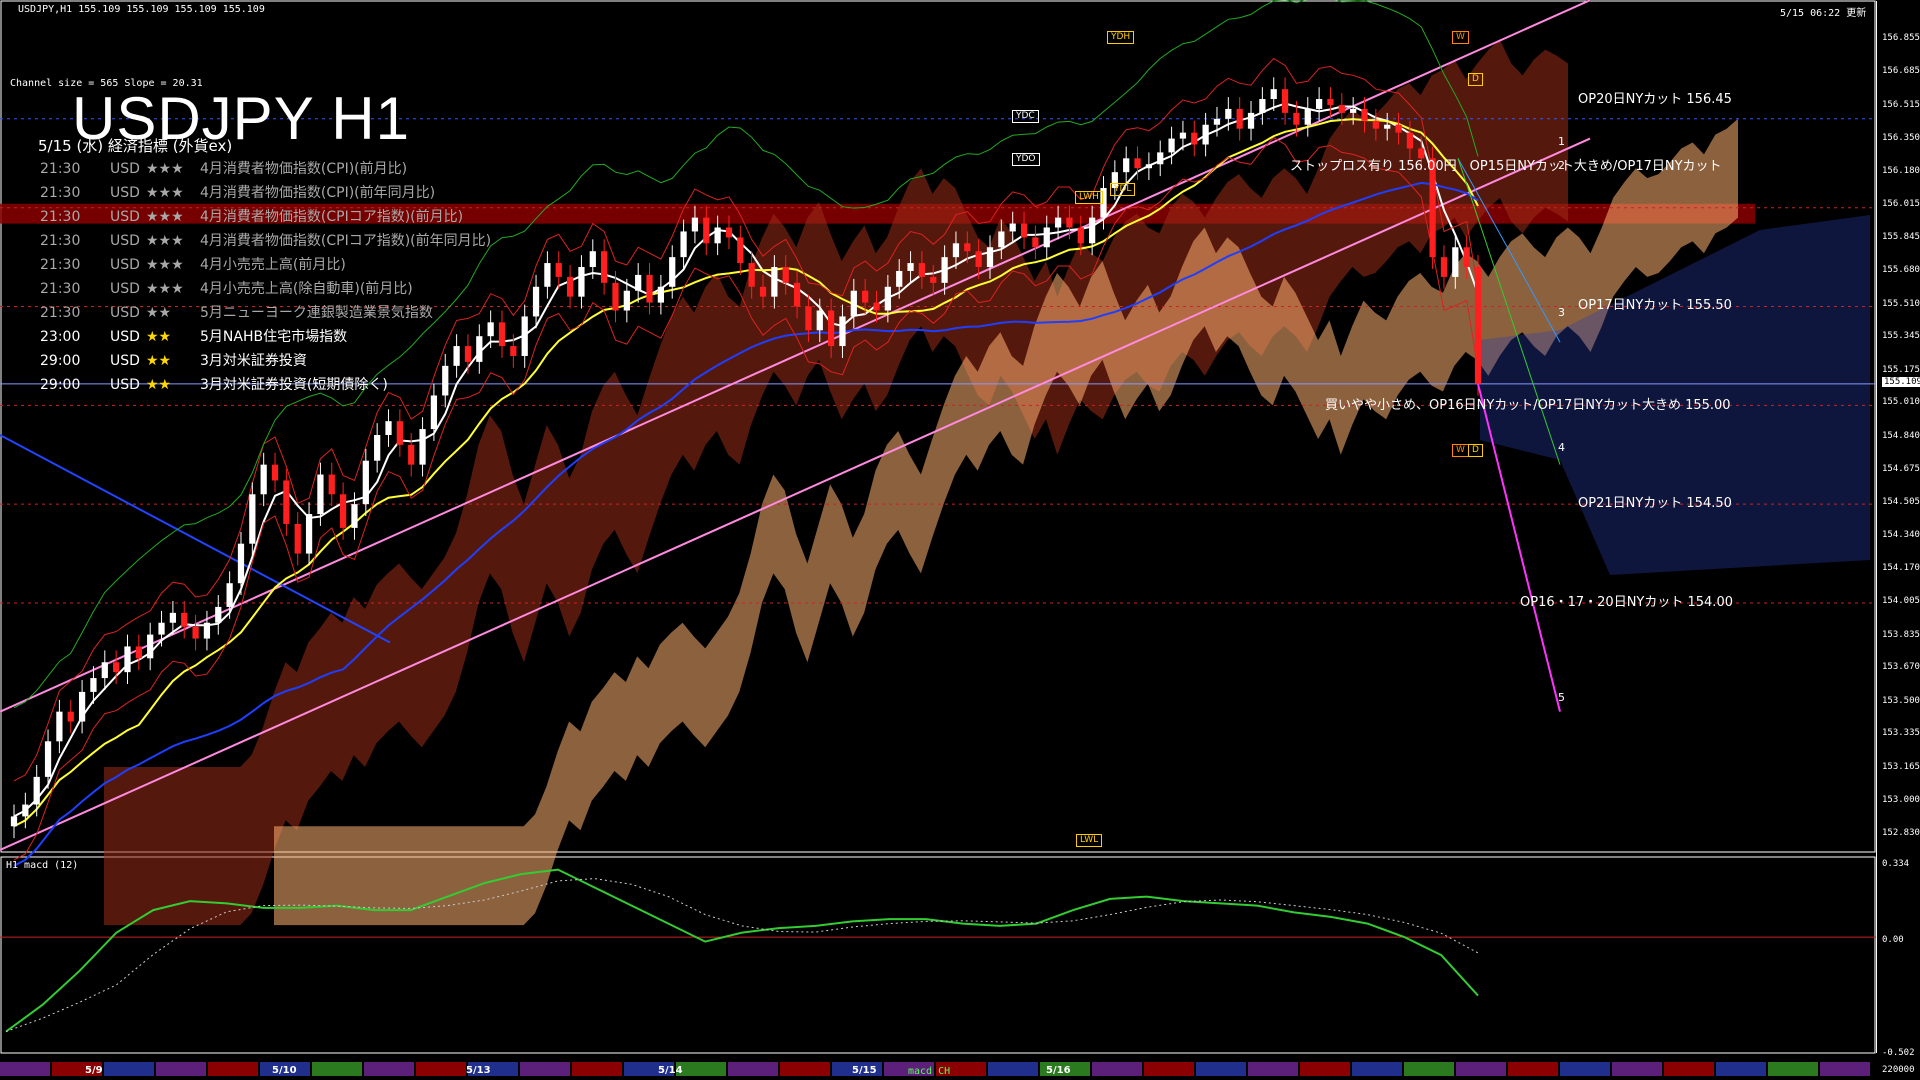 This screenshot has height=1080, width=1920. Describe the element at coordinates (1089, 197) in the screenshot. I see `tag-lwh: LWH` at that location.